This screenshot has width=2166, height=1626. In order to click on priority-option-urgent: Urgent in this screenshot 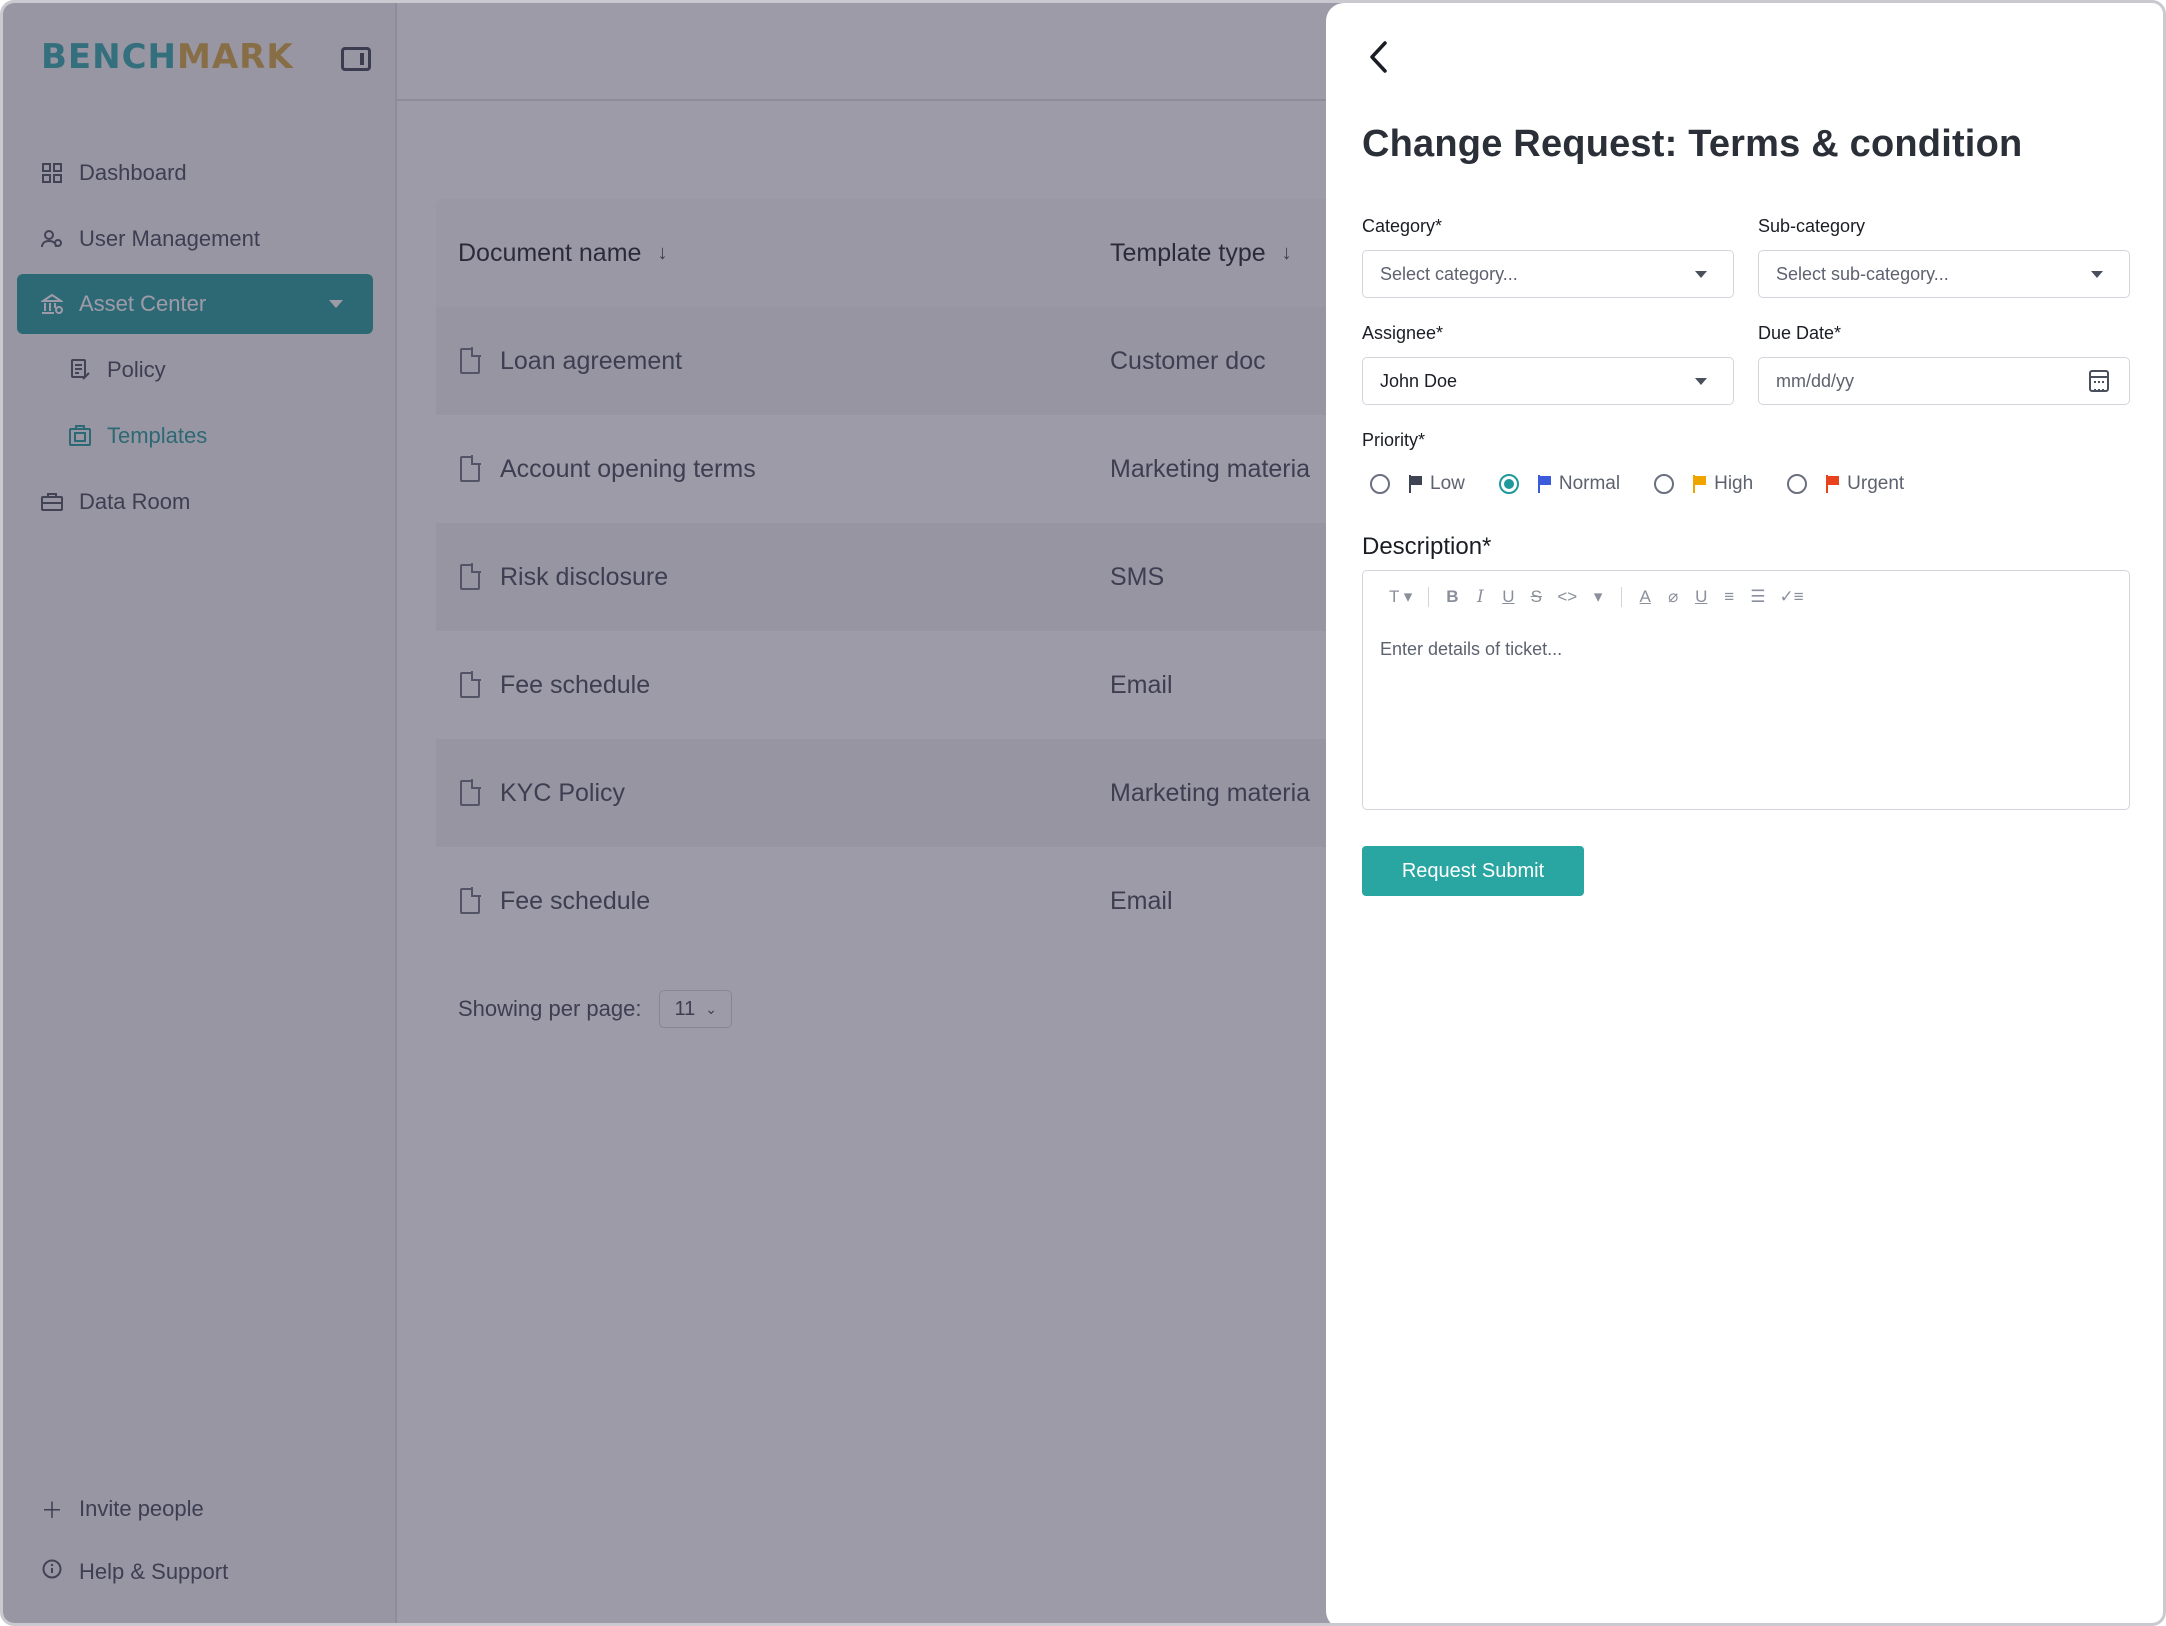, I will do `click(1845, 484)`.